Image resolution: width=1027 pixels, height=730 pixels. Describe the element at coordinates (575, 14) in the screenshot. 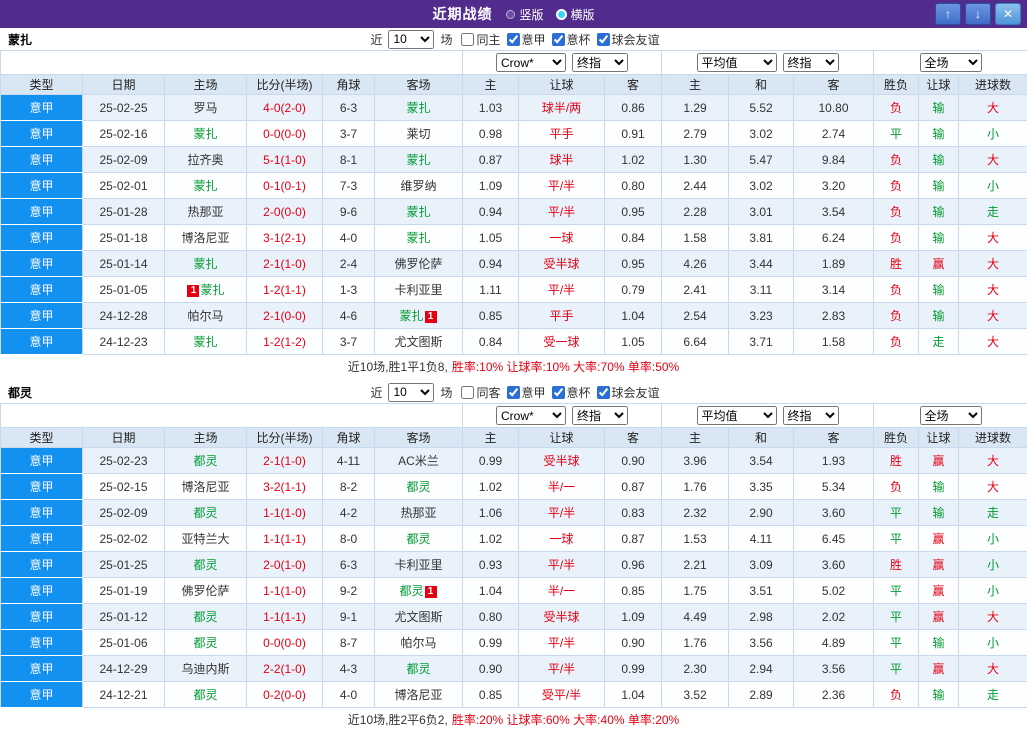

I see `view-option-2: 横版` at that location.